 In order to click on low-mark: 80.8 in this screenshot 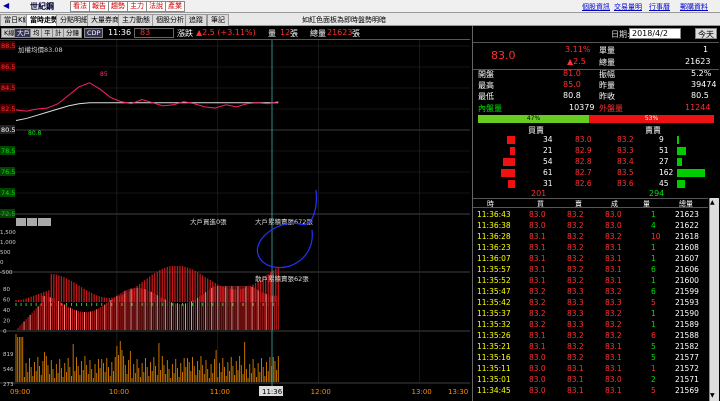, I will do `click(35, 133)`.